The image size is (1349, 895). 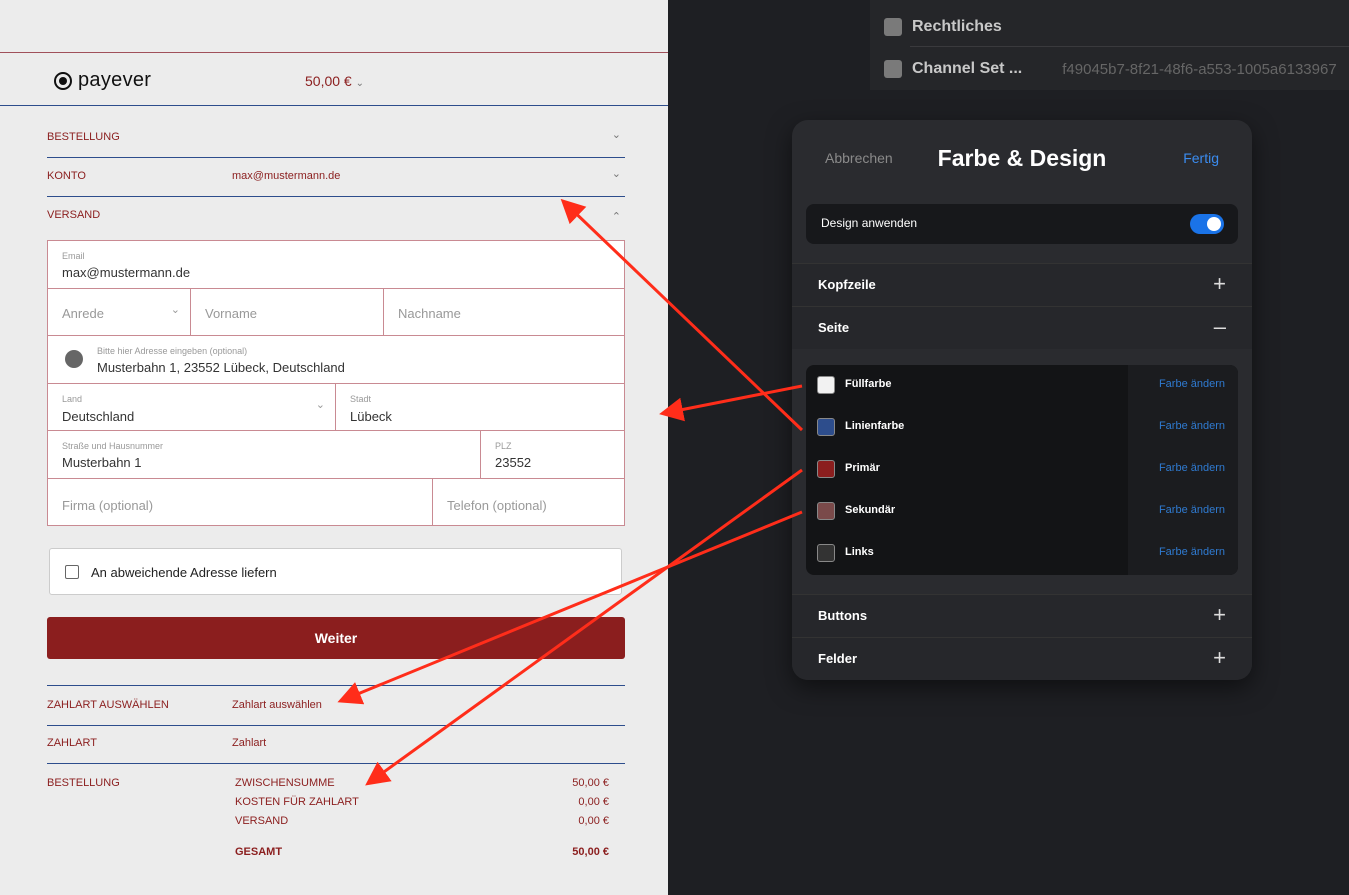 What do you see at coordinates (259, 852) in the screenshot?
I see `summary-total-label: GESAMT` at bounding box center [259, 852].